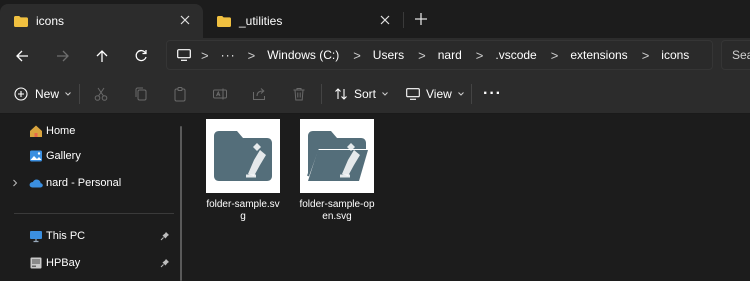 Image resolution: width=750 pixels, height=281 pixels. Describe the element at coordinates (243, 210) in the screenshot. I see `file-name: folder-sample.svg` at that location.